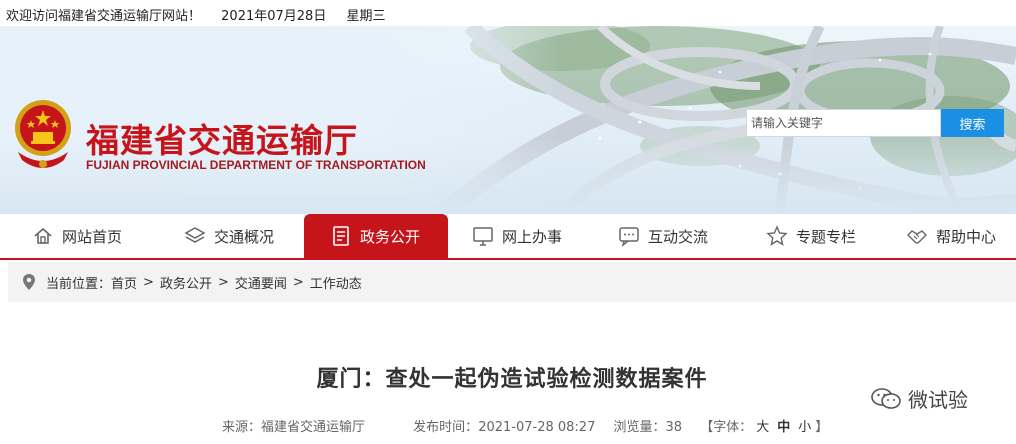  Describe the element at coordinates (29, 282) in the screenshot. I see `location-pin-icon` at that location.